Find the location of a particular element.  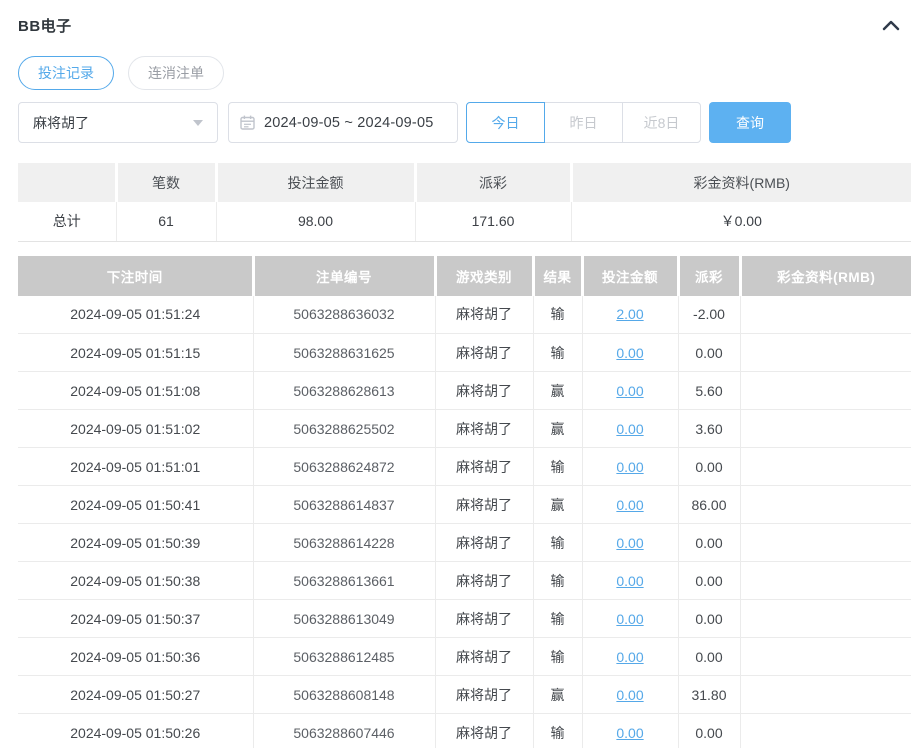

cell-order-id: 5063288614228 is located at coordinates (344, 542).